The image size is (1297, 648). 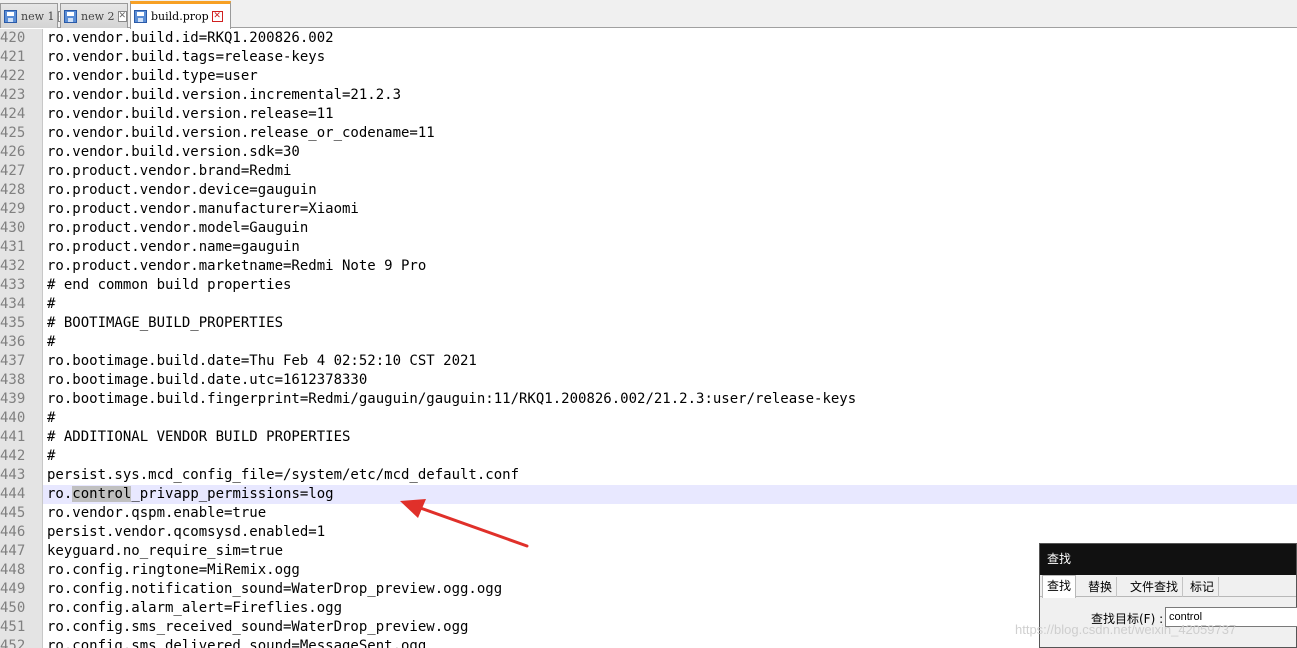 What do you see at coordinates (13, 209) in the screenshot?
I see `line-number: 429` at bounding box center [13, 209].